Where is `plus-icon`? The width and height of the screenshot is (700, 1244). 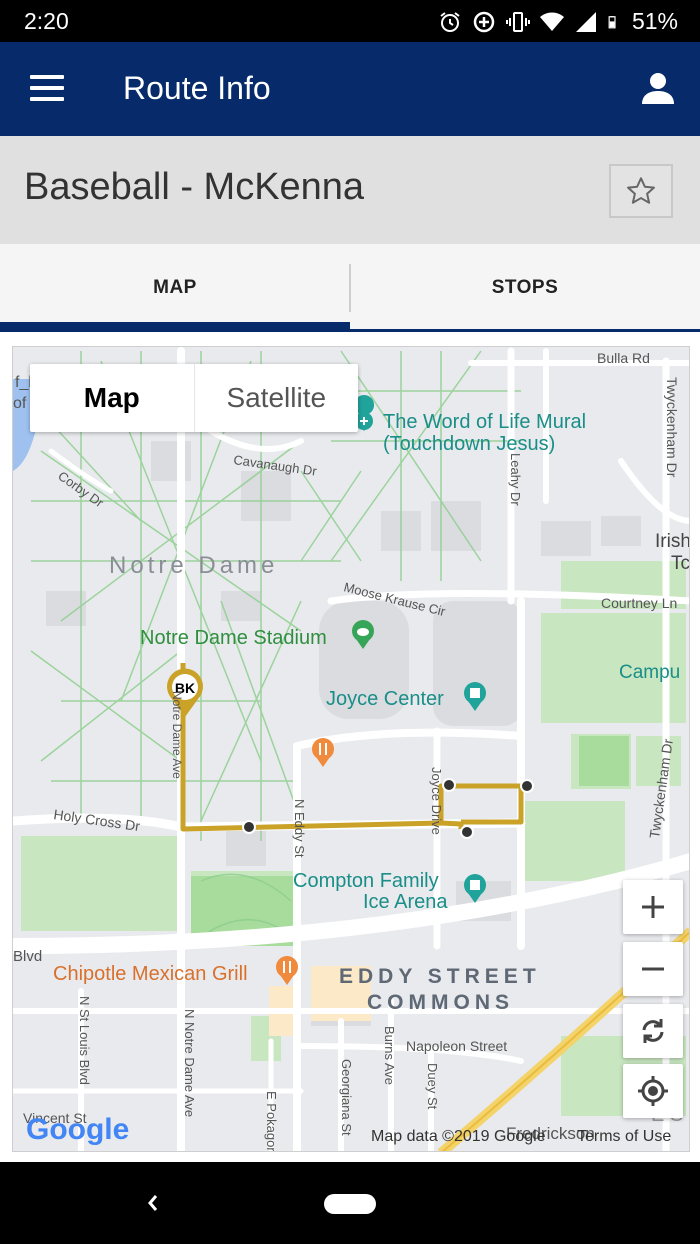
plus-icon is located at coordinates (653, 907).